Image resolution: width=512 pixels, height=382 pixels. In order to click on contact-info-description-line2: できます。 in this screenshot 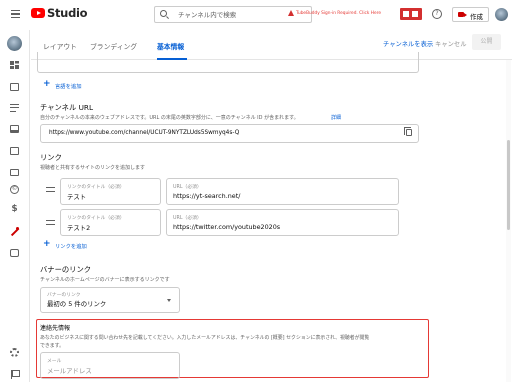, I will do `click(52, 346)`.